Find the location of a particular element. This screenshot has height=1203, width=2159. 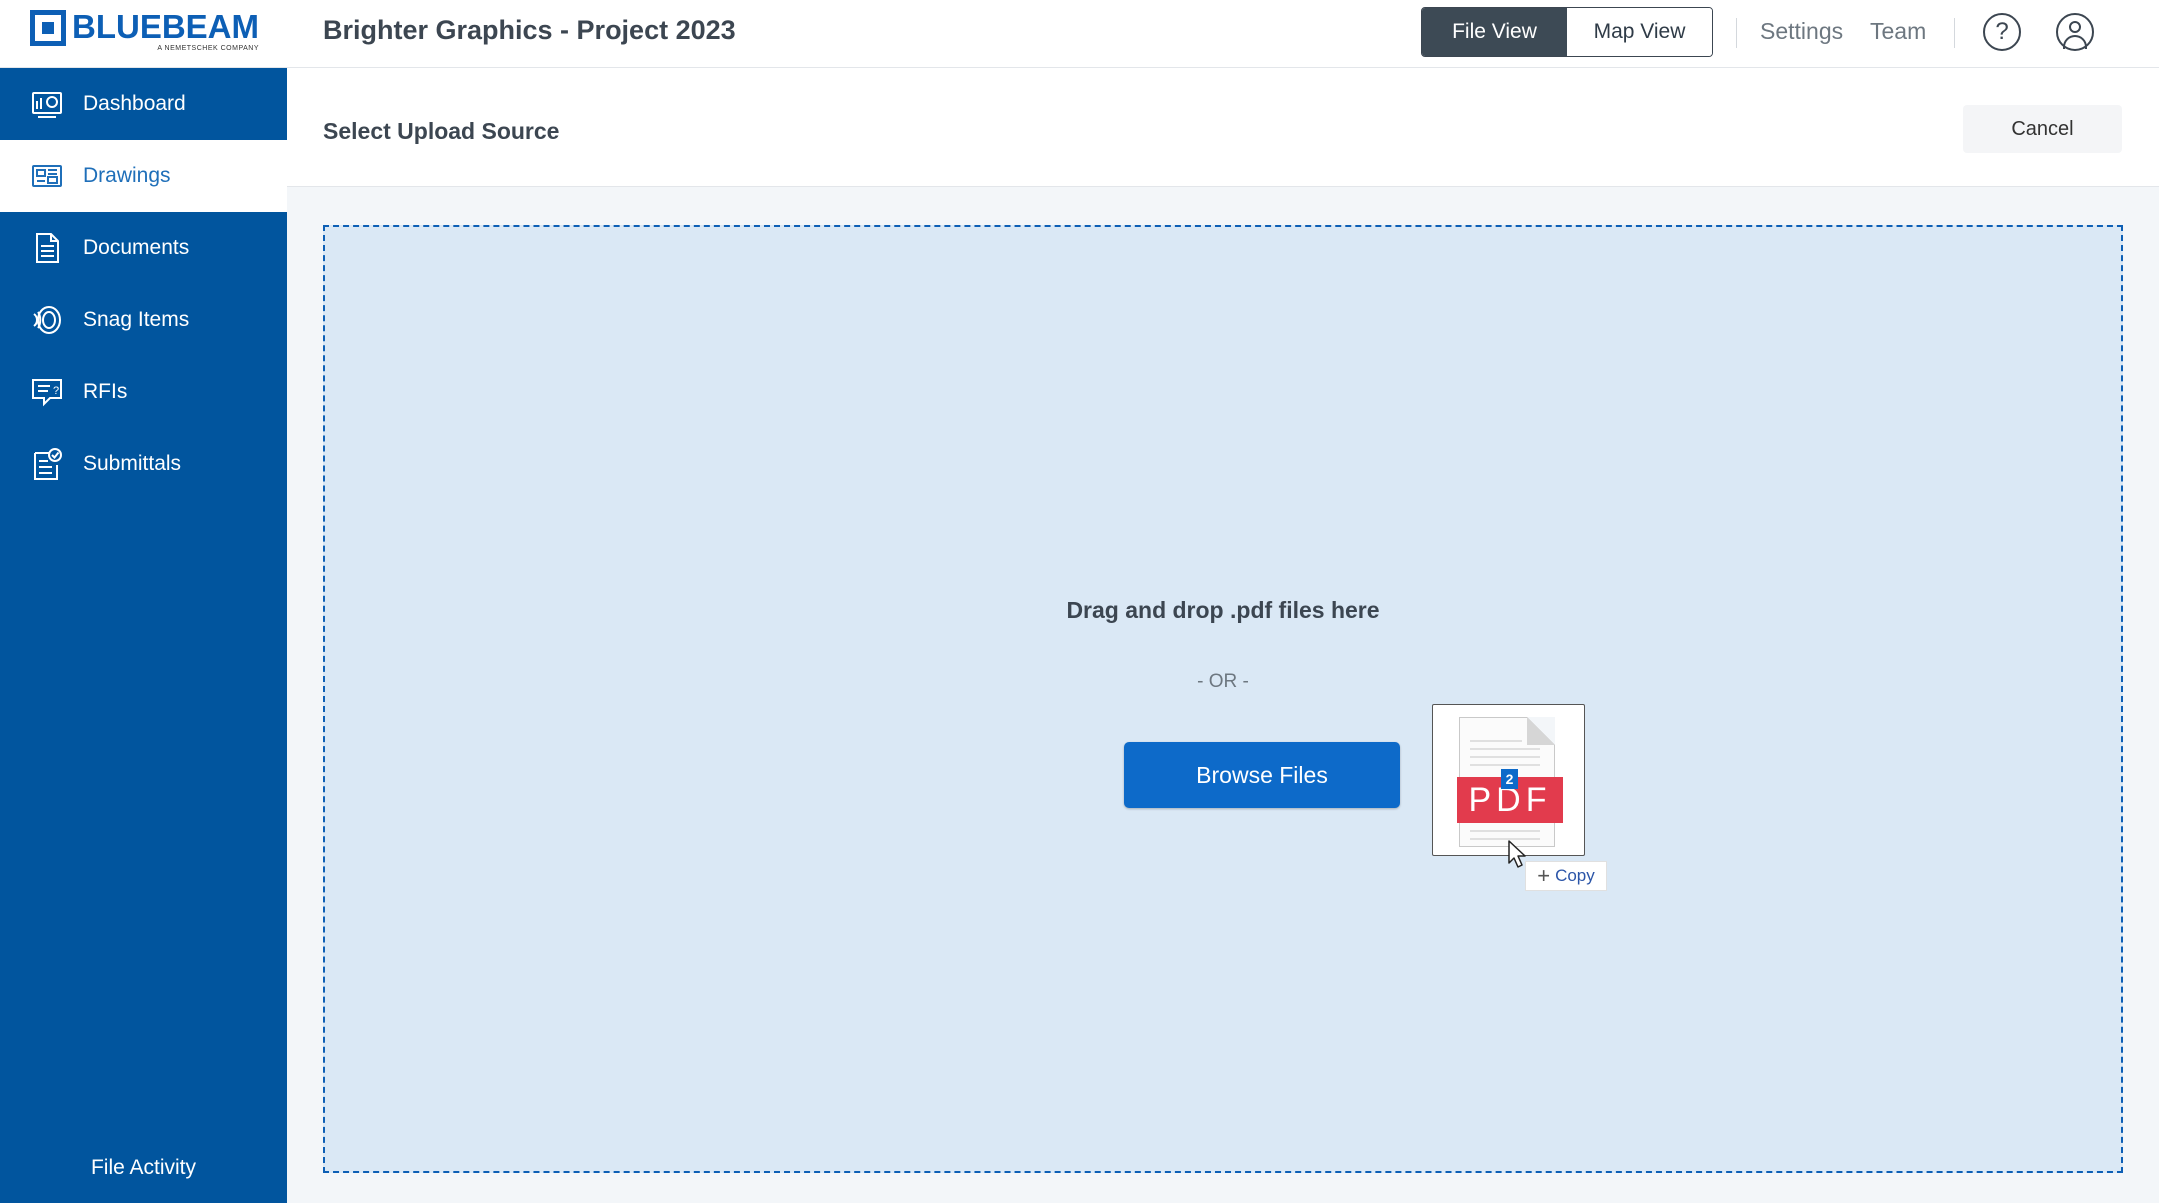

plus-icon: + is located at coordinates (1544, 875).